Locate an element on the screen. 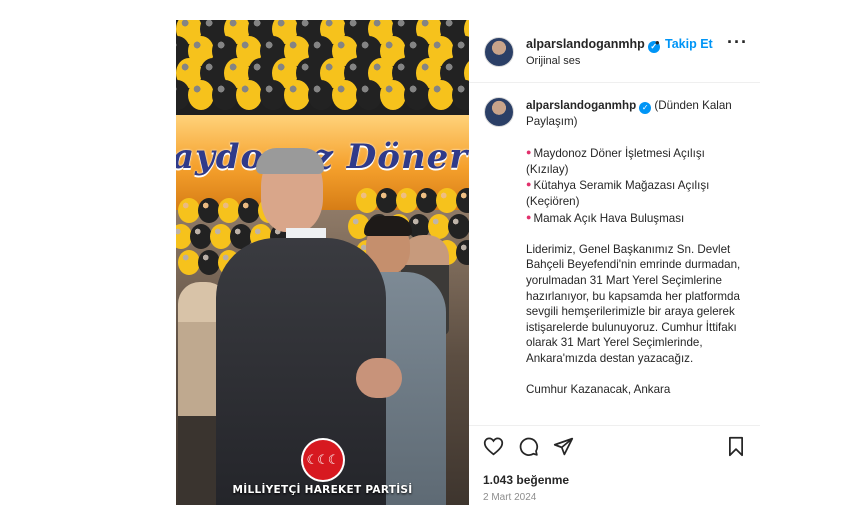  post-date: 2 Mart 2024 is located at coordinates (509, 497).